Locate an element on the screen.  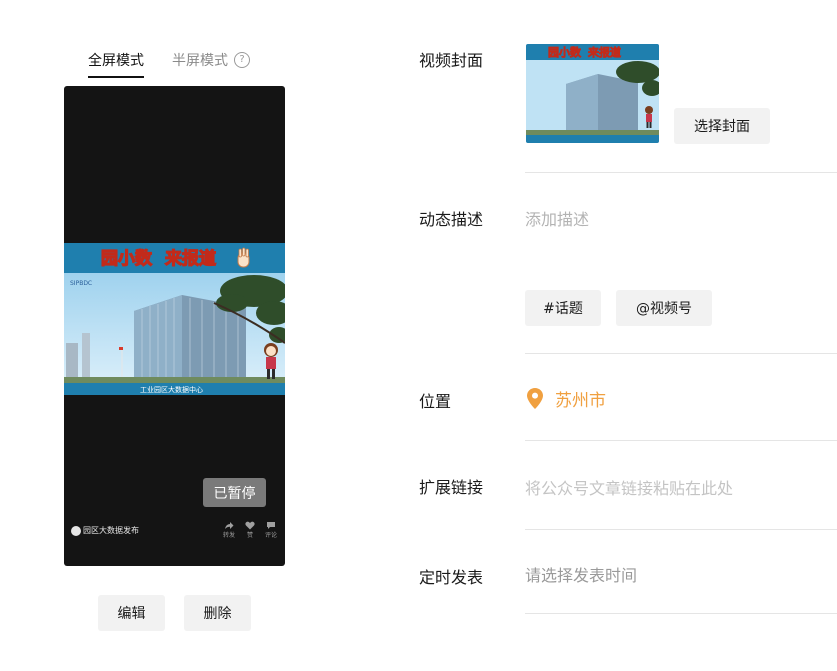
cover-graphic: 园小数 来报道 is located at coordinates (592, 93).